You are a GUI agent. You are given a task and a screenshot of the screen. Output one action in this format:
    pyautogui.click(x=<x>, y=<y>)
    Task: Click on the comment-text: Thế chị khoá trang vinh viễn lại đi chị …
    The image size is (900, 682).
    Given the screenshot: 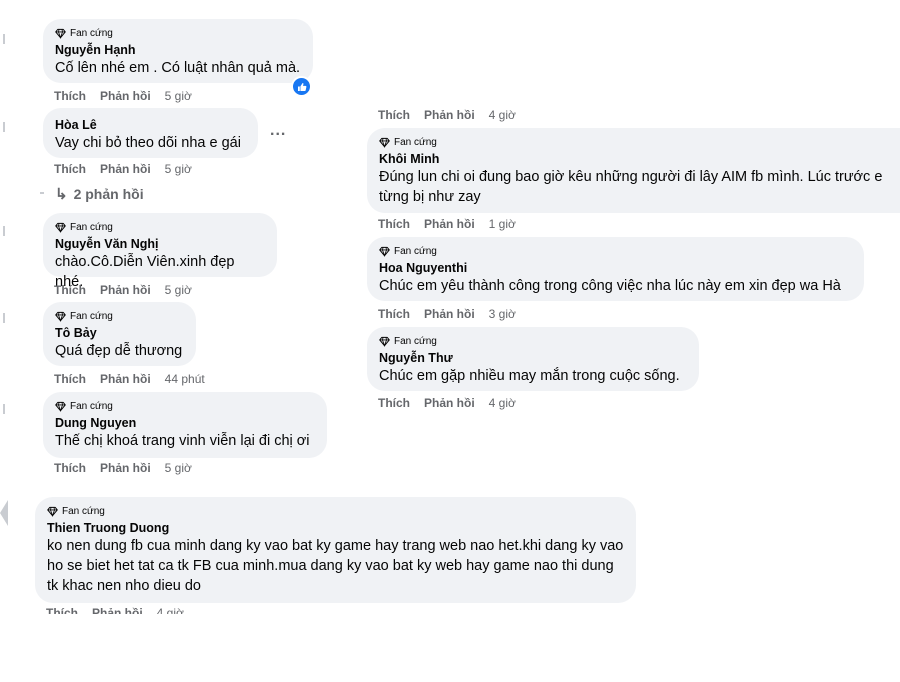 What is the action you would take?
    pyautogui.click(x=182, y=441)
    